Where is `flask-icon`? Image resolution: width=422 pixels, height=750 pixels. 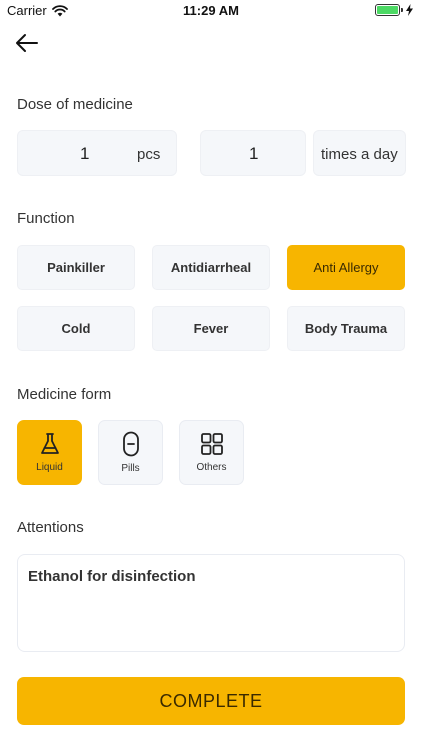 flask-icon is located at coordinates (49, 443).